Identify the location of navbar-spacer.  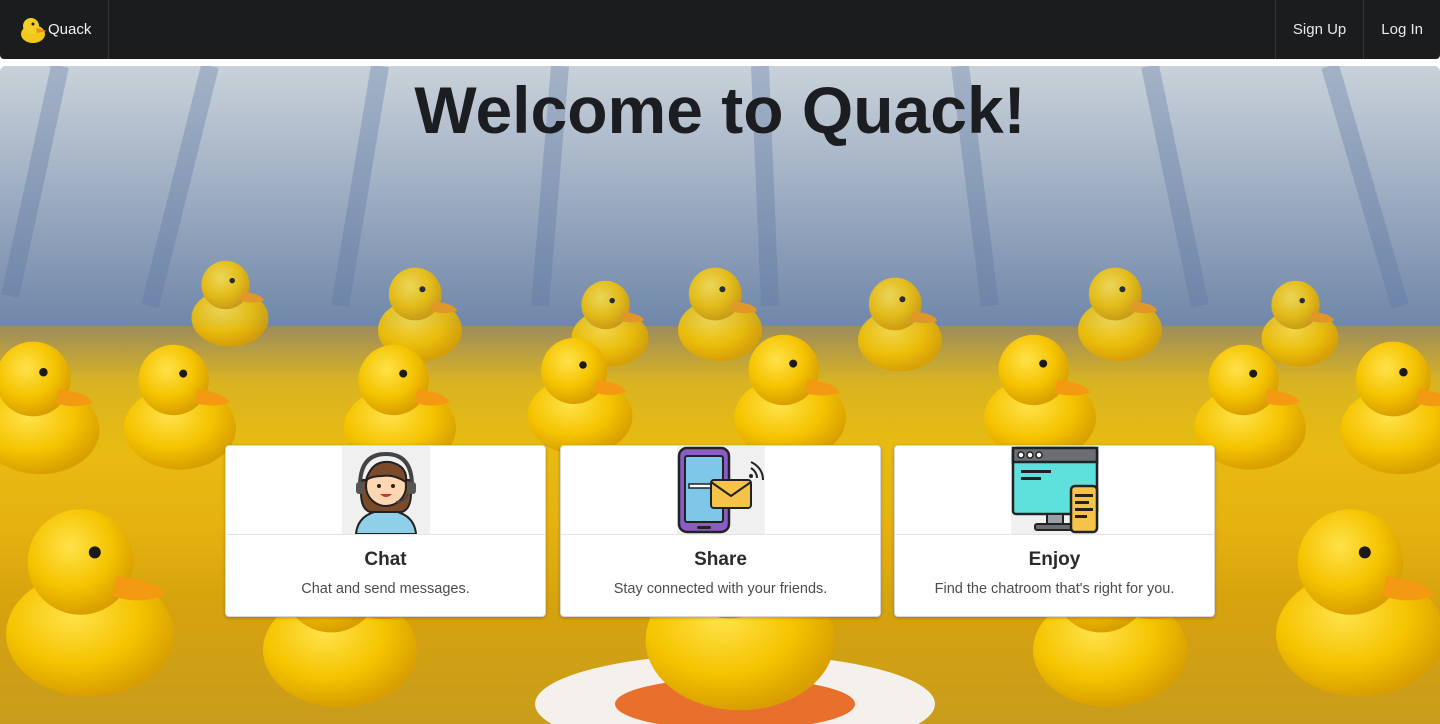
(692, 29).